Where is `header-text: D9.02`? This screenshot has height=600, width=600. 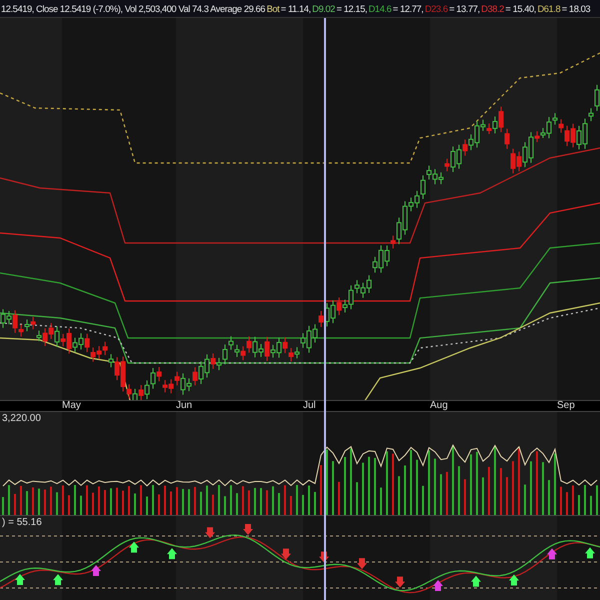 header-text: D9.02 is located at coordinates (323, 8).